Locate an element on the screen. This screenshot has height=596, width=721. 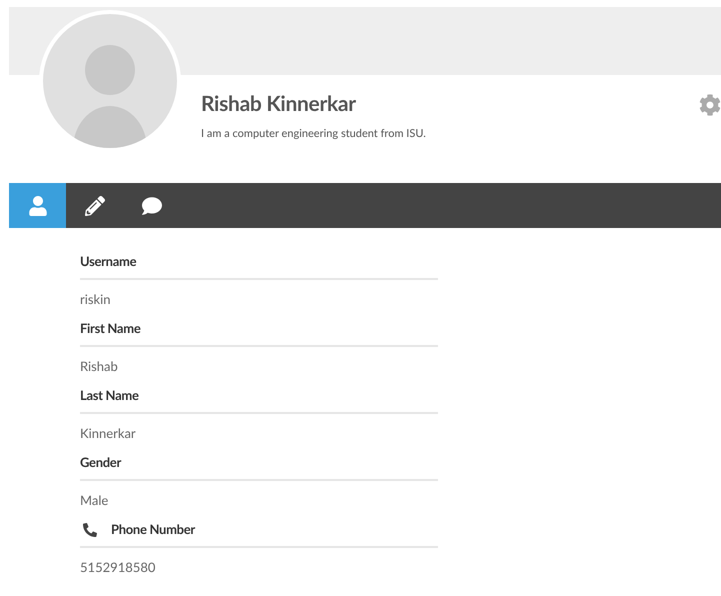
field-value: Kinnerkar is located at coordinates (108, 433).